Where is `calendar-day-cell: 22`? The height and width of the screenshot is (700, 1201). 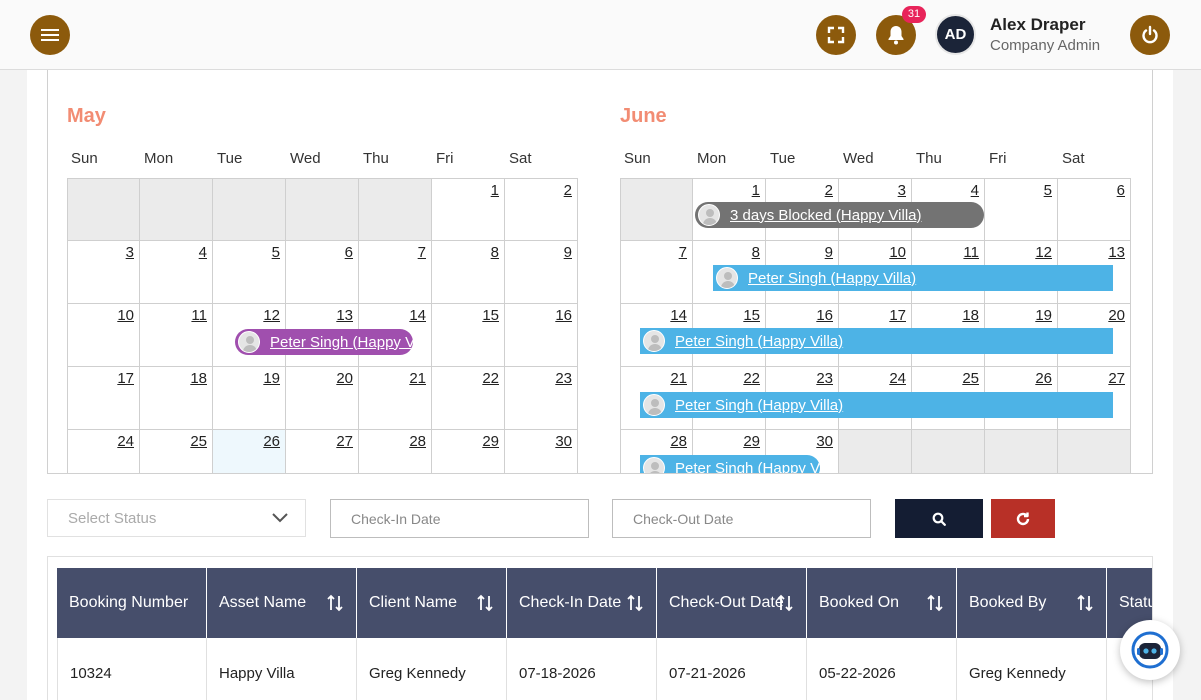 calendar-day-cell: 22 is located at coordinates (468, 398).